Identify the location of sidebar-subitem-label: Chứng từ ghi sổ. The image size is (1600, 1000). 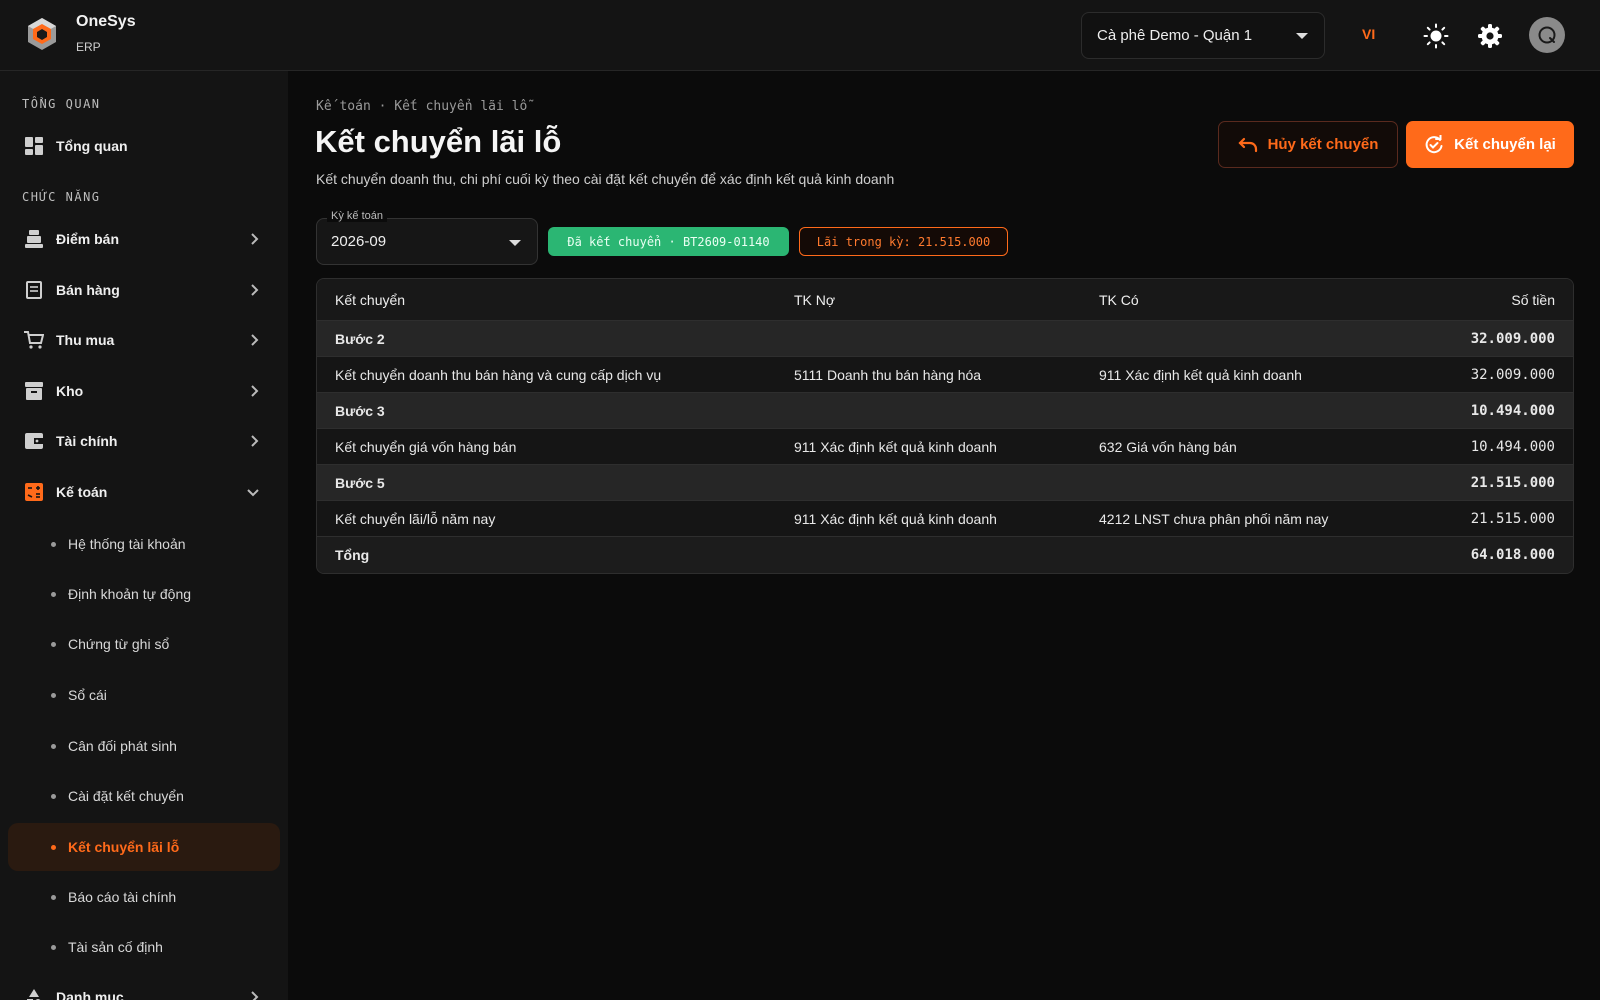
(119, 644).